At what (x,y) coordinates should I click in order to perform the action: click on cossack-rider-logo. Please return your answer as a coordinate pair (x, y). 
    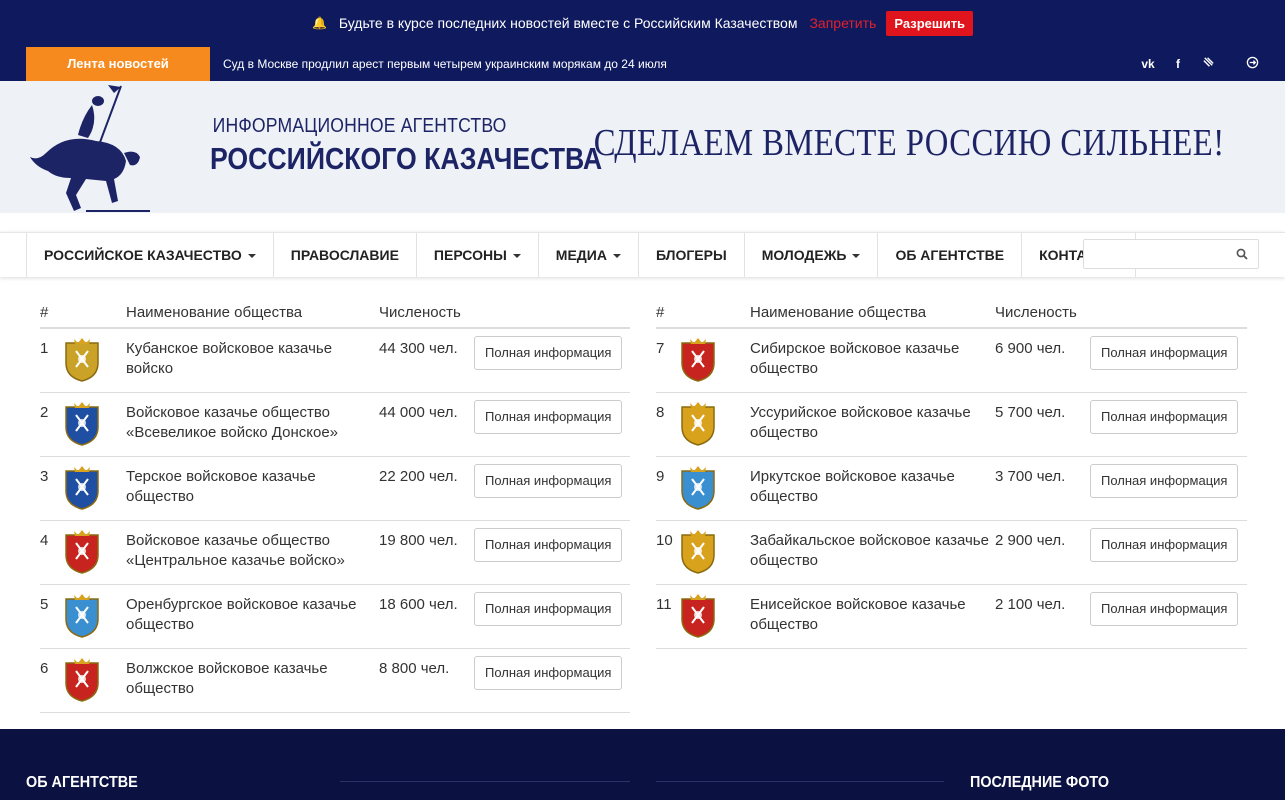
    Looking at the image, I should click on (88, 148).